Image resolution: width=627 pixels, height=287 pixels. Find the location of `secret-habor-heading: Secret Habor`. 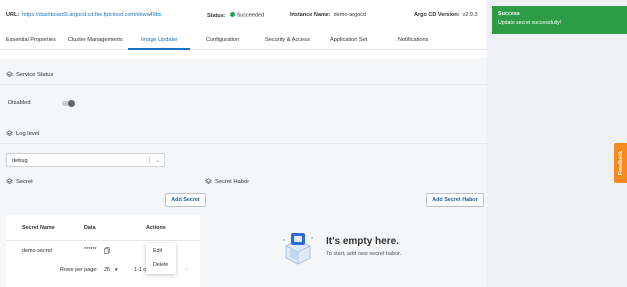

secret-habor-heading: Secret Habor is located at coordinates (227, 181).